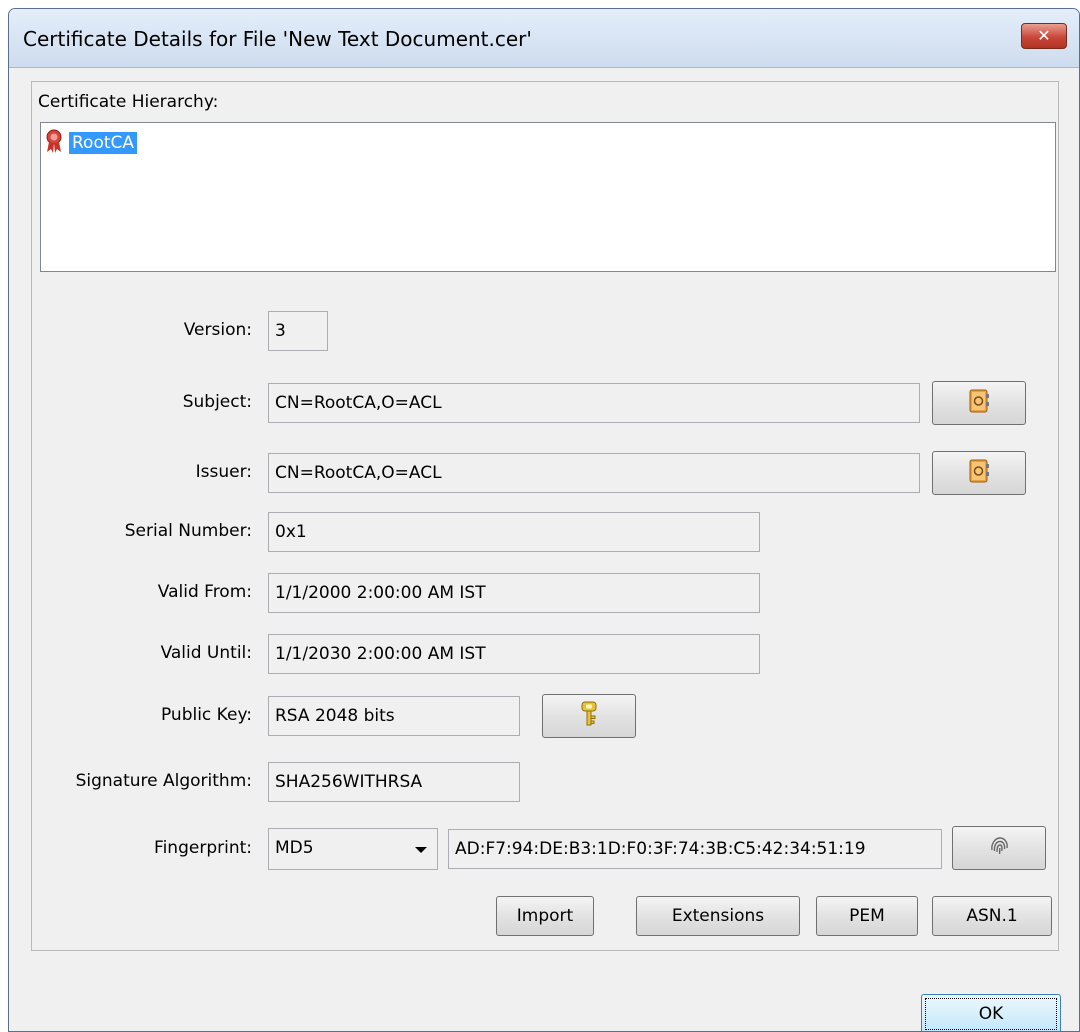  I want to click on pem-button: PEM, so click(867, 916).